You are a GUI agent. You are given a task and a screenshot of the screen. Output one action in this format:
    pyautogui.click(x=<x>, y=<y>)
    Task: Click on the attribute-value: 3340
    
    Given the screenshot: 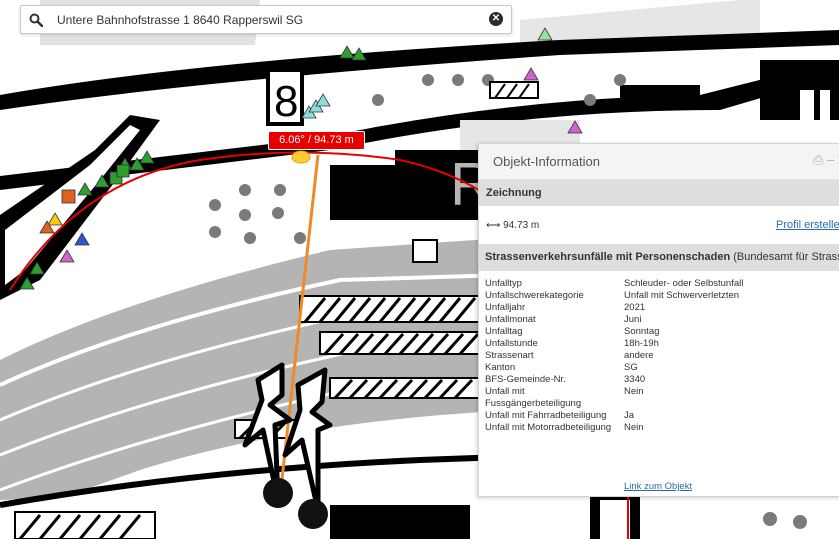 What is the action you would take?
    pyautogui.click(x=635, y=379)
    